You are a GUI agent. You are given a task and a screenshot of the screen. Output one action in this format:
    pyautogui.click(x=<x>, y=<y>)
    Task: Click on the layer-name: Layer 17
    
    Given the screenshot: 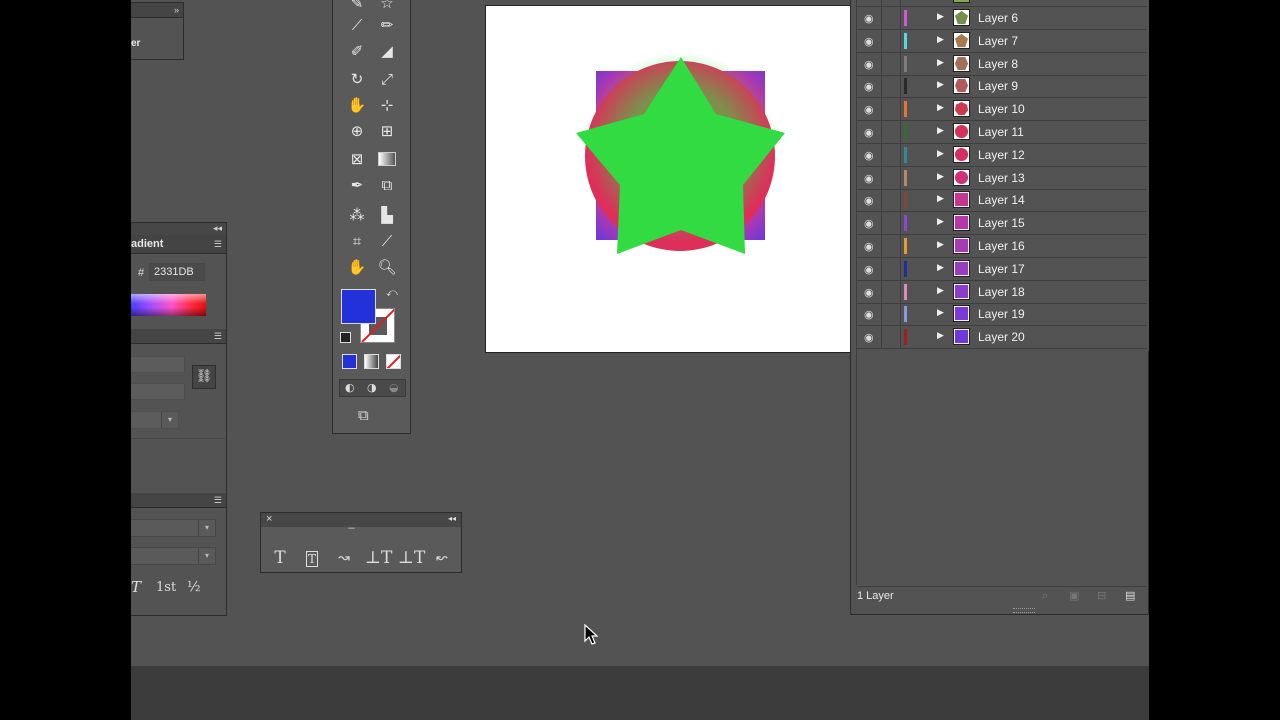 What is the action you would take?
    pyautogui.click(x=1001, y=269)
    